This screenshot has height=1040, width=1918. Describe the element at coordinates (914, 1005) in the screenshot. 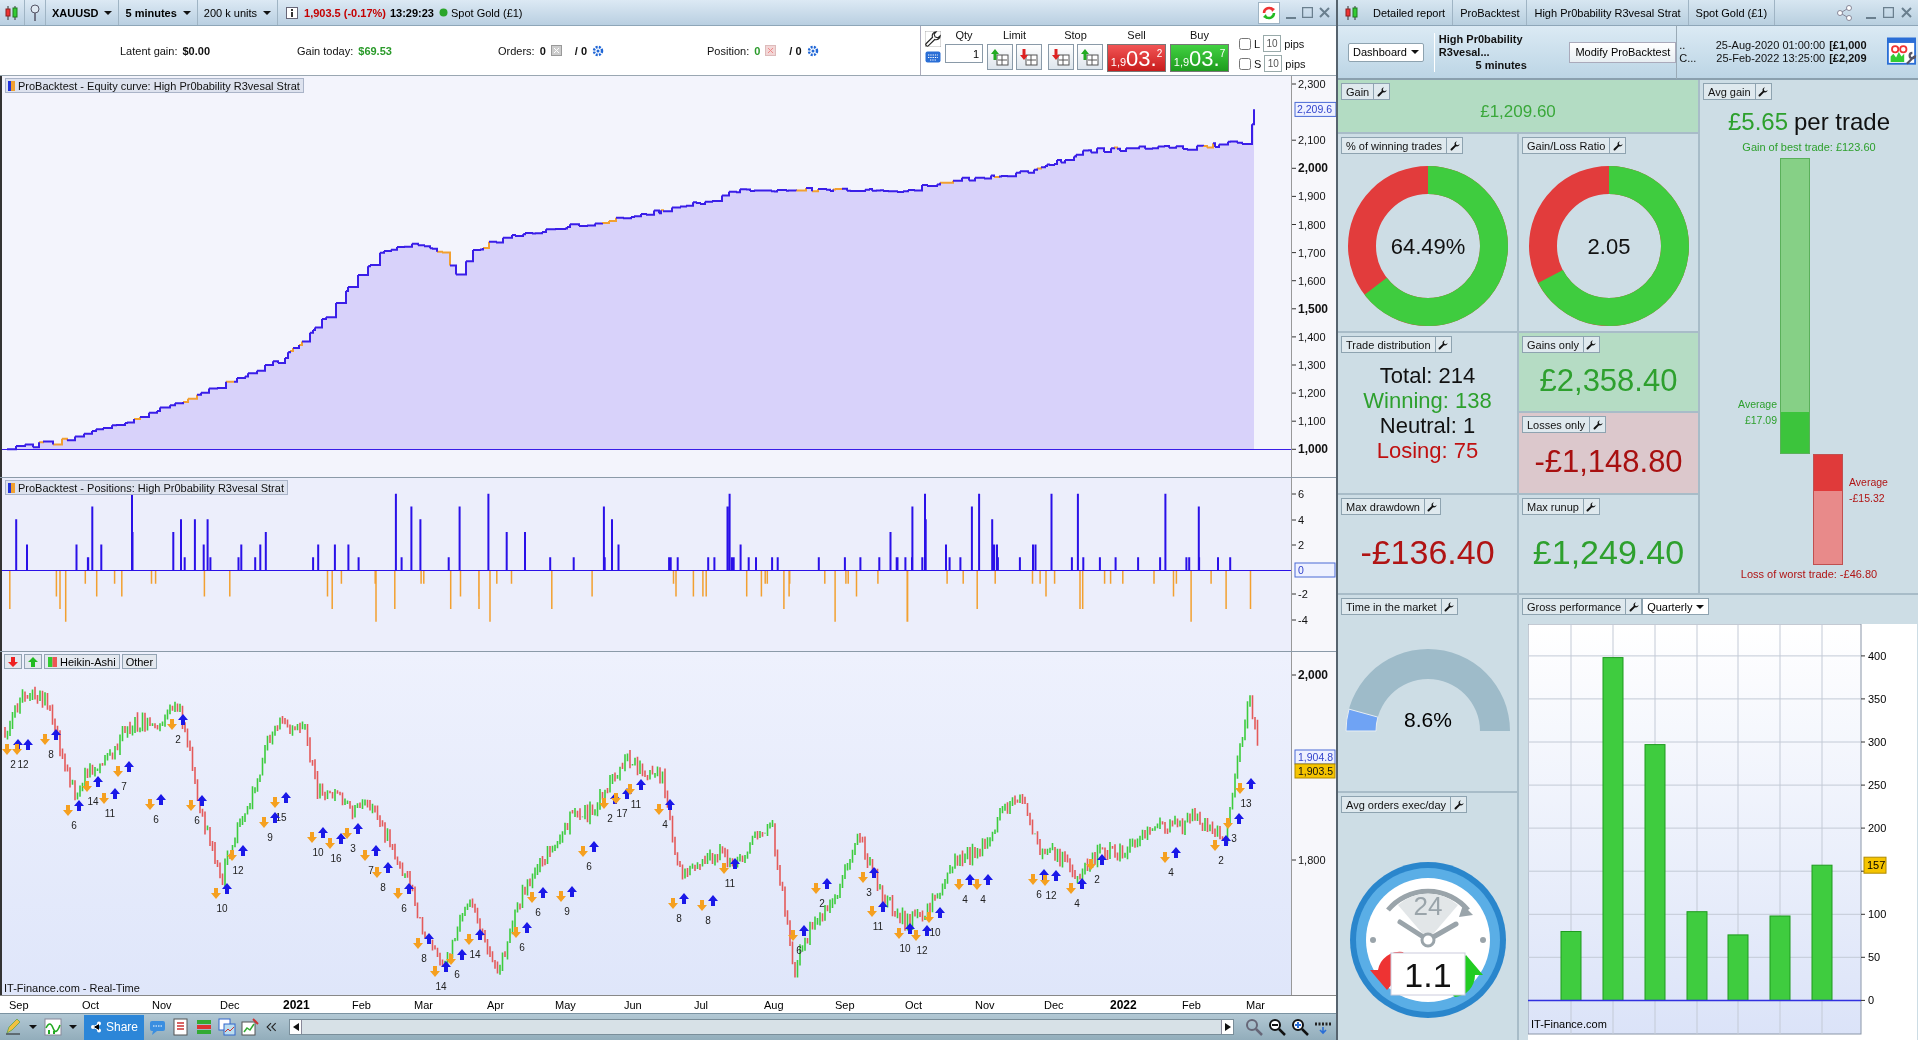

I see `date-label: Oct` at that location.